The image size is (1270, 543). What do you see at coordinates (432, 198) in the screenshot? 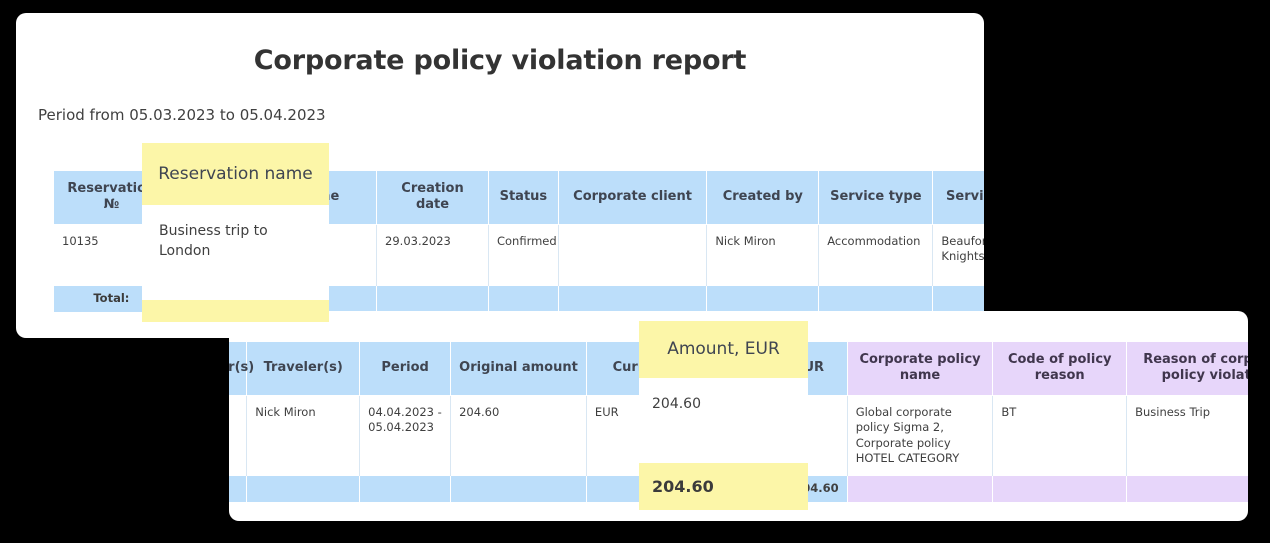
I see `col-creation-date: Creation date` at bounding box center [432, 198].